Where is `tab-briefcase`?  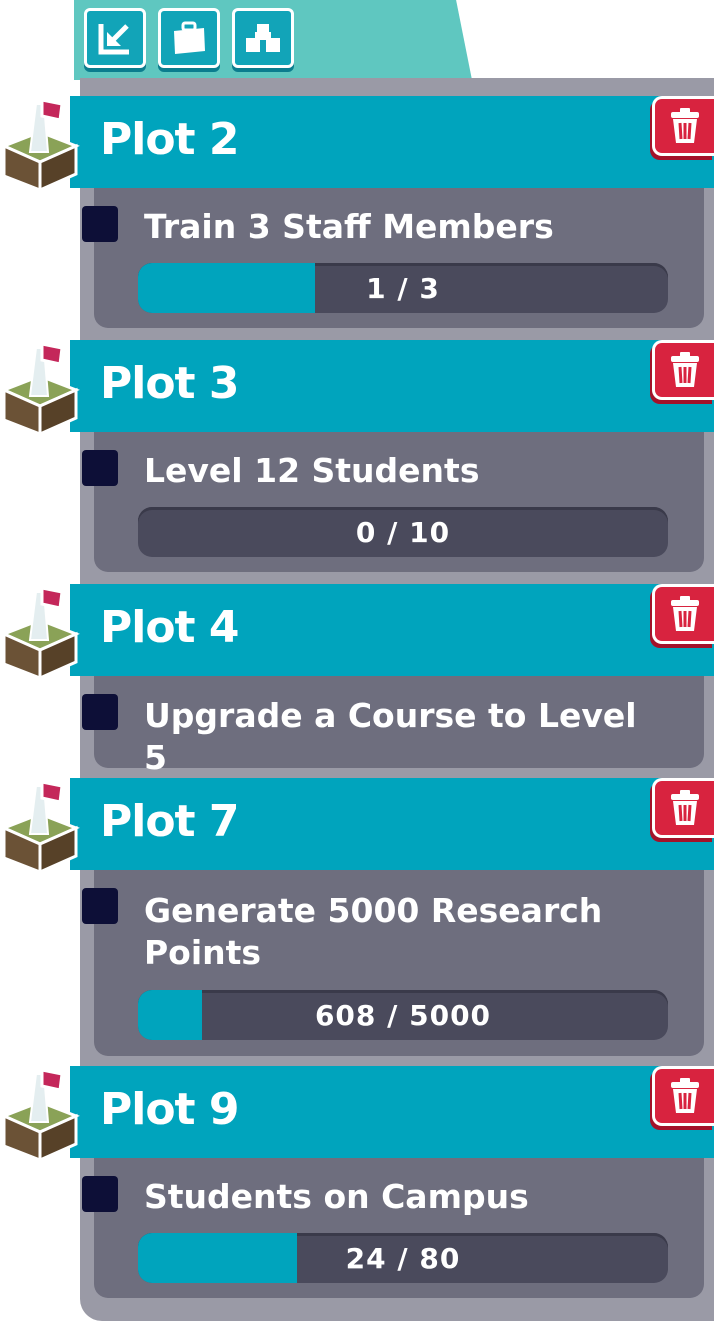
tab-briefcase is located at coordinates (189, 38).